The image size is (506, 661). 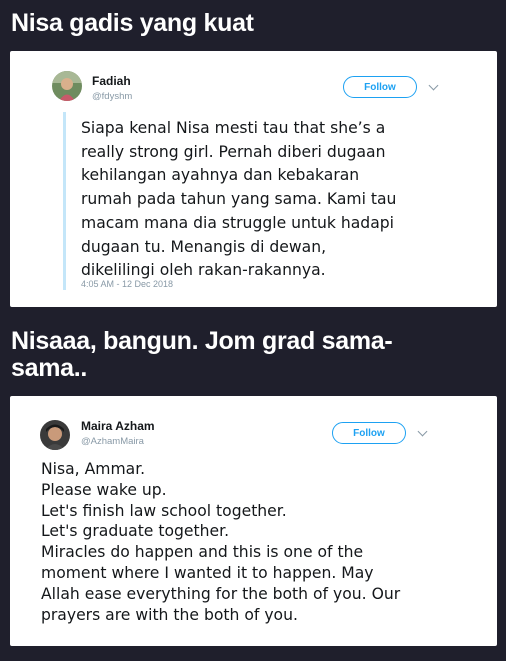 I want to click on author-name: Maira Azham, so click(x=118, y=426).